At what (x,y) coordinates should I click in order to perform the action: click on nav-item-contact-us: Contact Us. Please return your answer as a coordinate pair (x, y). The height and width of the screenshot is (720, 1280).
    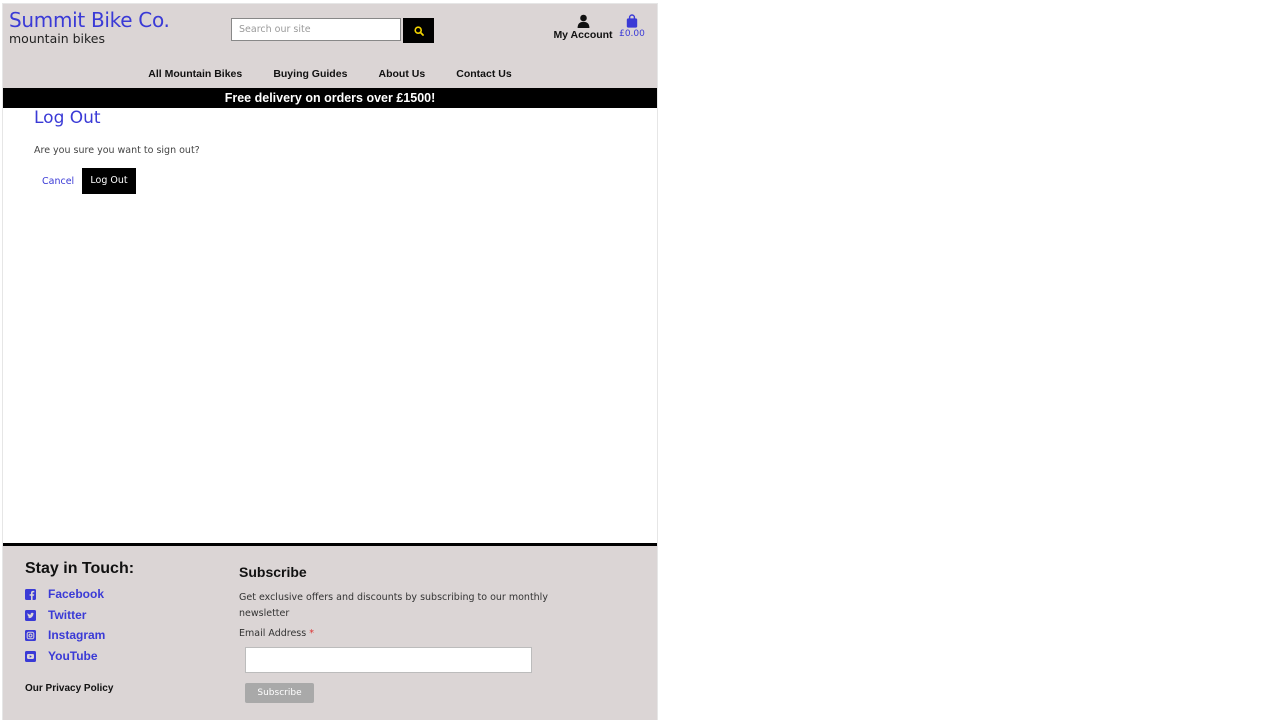
    Looking at the image, I should click on (483, 74).